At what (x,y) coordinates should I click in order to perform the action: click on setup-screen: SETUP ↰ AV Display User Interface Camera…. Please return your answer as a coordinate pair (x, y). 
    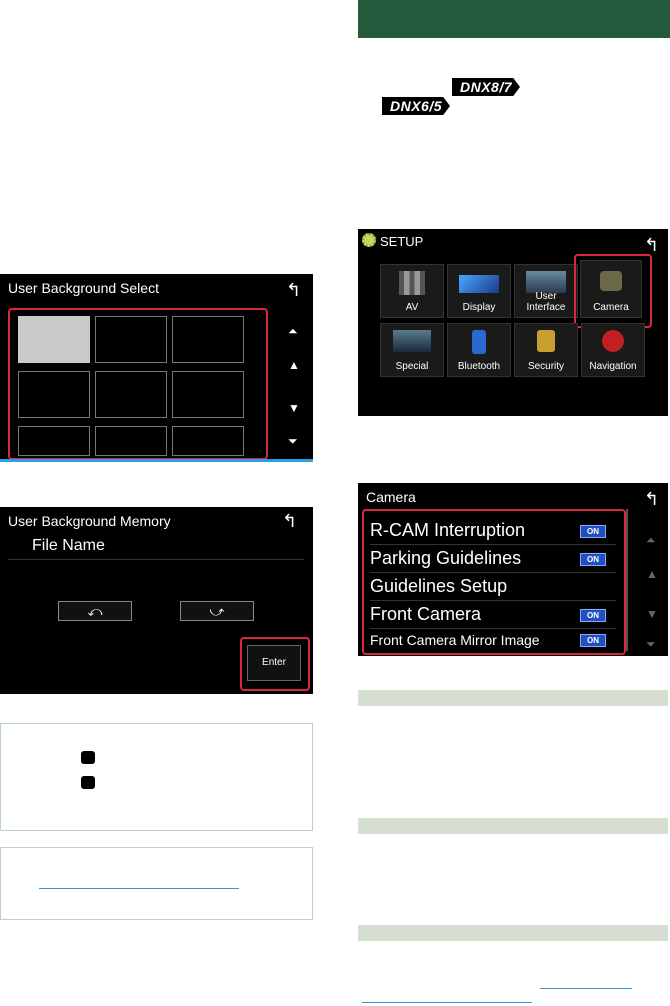
    Looking at the image, I should click on (513, 322).